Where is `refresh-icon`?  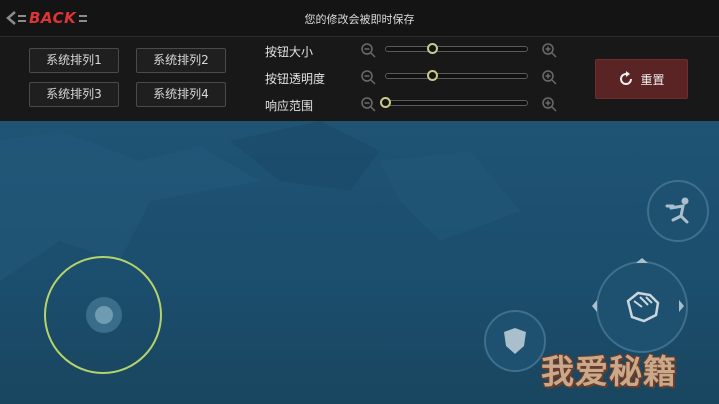 refresh-icon is located at coordinates (626, 78).